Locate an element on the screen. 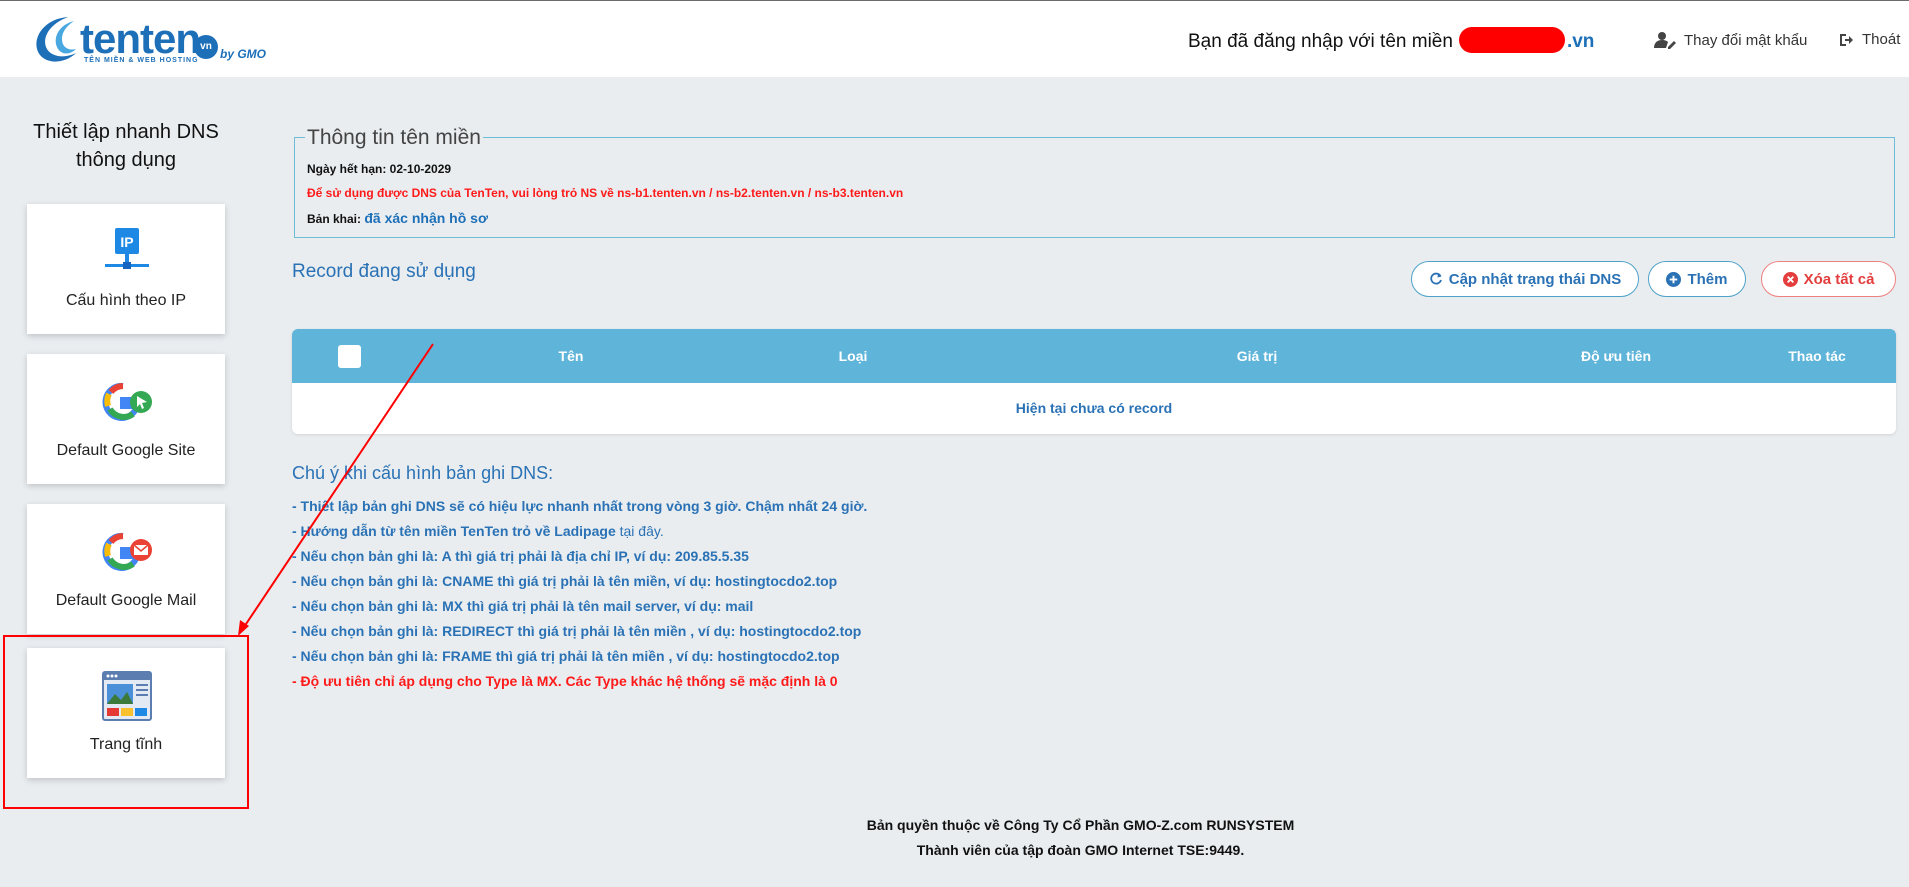 Image resolution: width=1909 pixels, height=887 pixels. delete-all-button: Xóa tất cả is located at coordinates (1828, 279).